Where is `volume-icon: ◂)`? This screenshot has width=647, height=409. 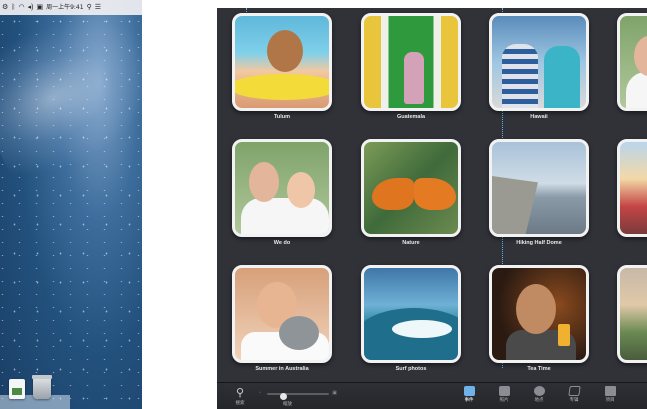
volume-icon: ◂) is located at coordinates (31, 7).